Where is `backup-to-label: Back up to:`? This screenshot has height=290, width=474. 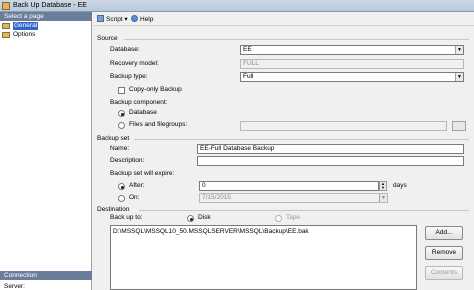 backup-to-label: Back up to: is located at coordinates (126, 217).